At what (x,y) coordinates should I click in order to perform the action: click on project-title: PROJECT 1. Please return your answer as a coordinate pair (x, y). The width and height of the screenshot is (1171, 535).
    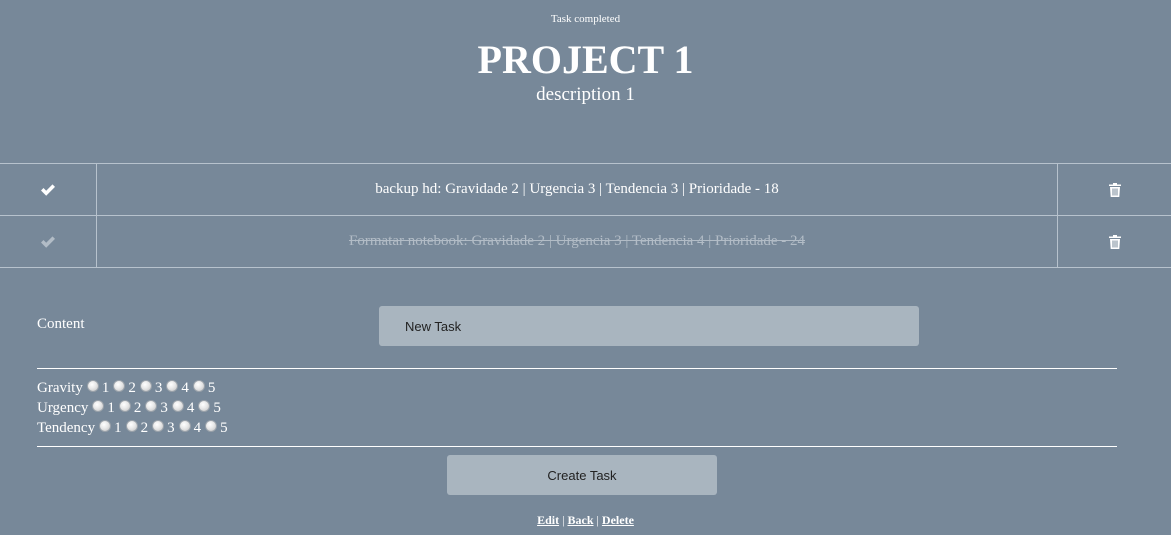
    Looking at the image, I should click on (585, 59).